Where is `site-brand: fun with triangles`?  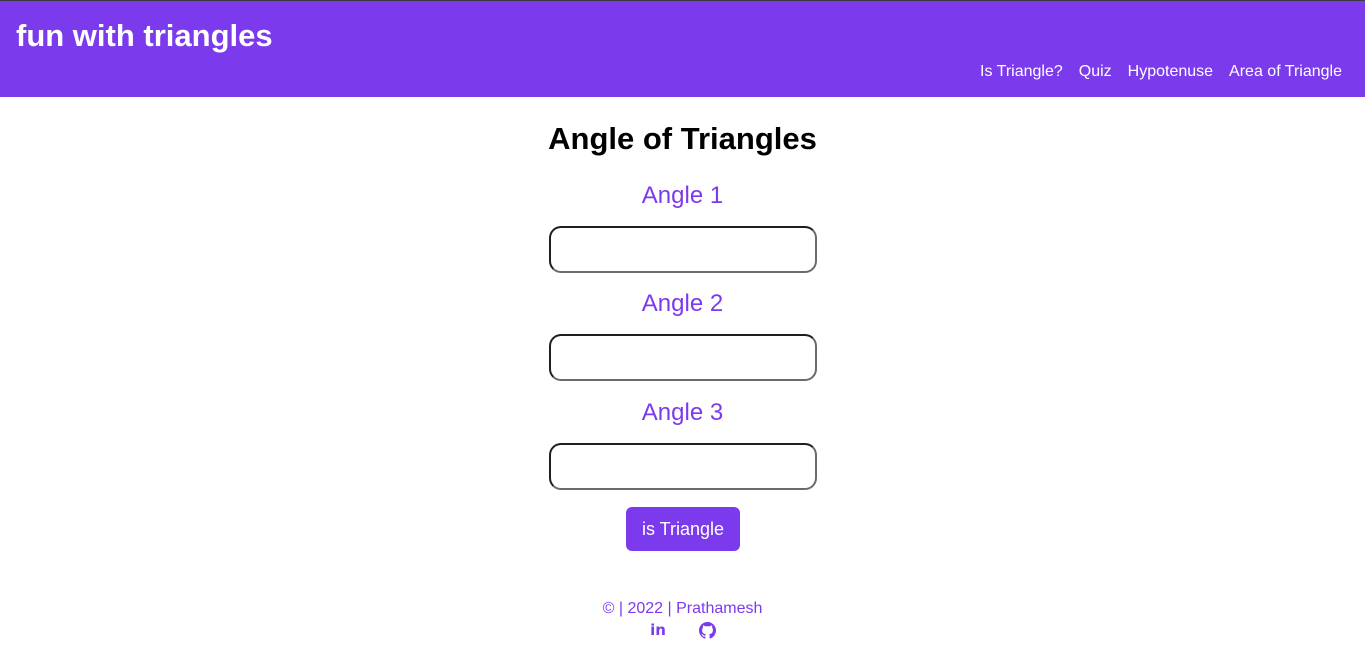
site-brand: fun with triangles is located at coordinates (144, 36).